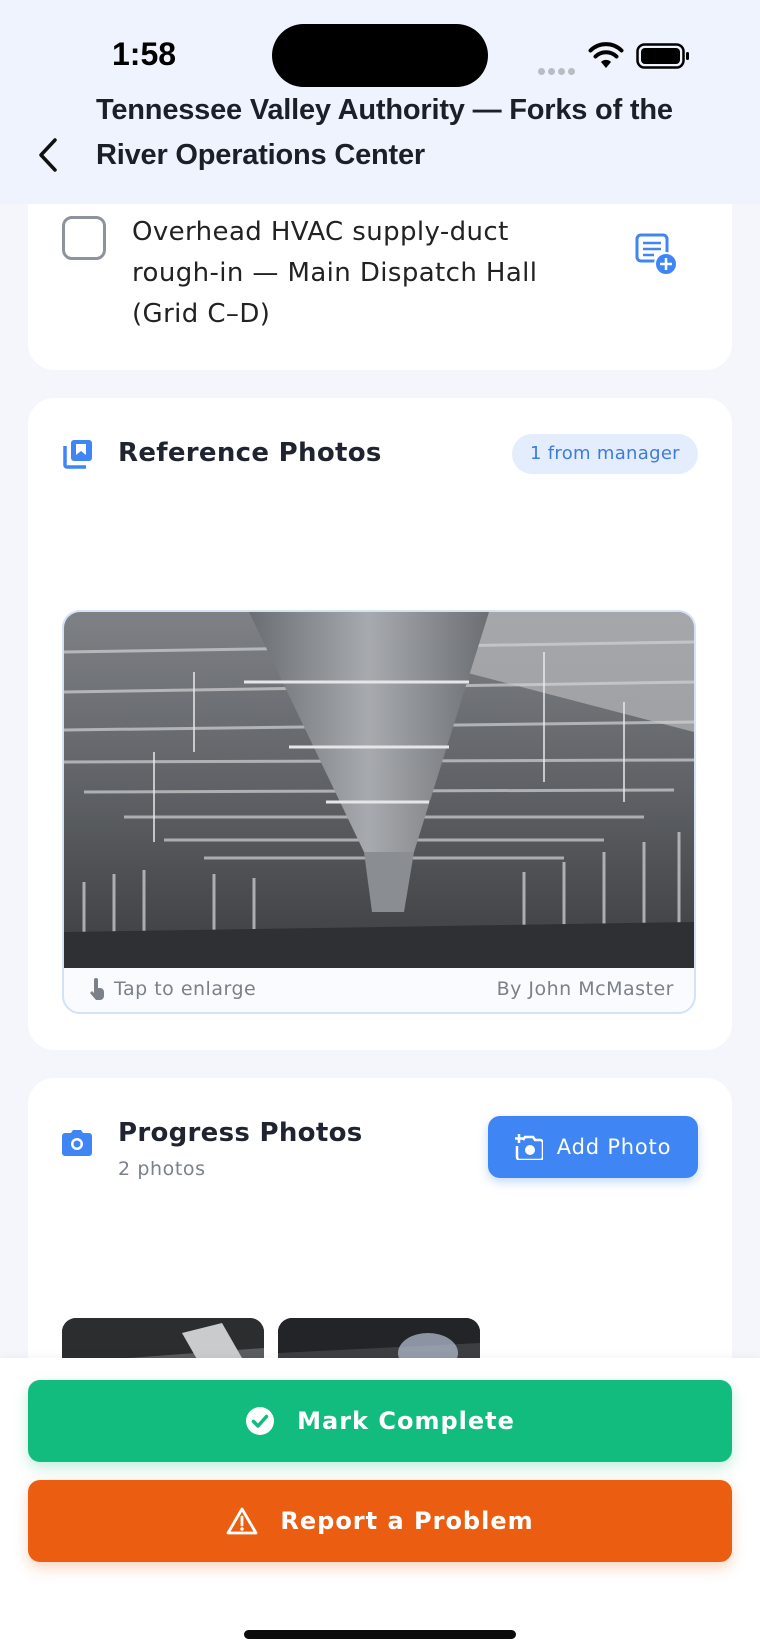 This screenshot has width=760, height=1652. I want to click on report-problem-label: Report a Problem, so click(407, 1521).